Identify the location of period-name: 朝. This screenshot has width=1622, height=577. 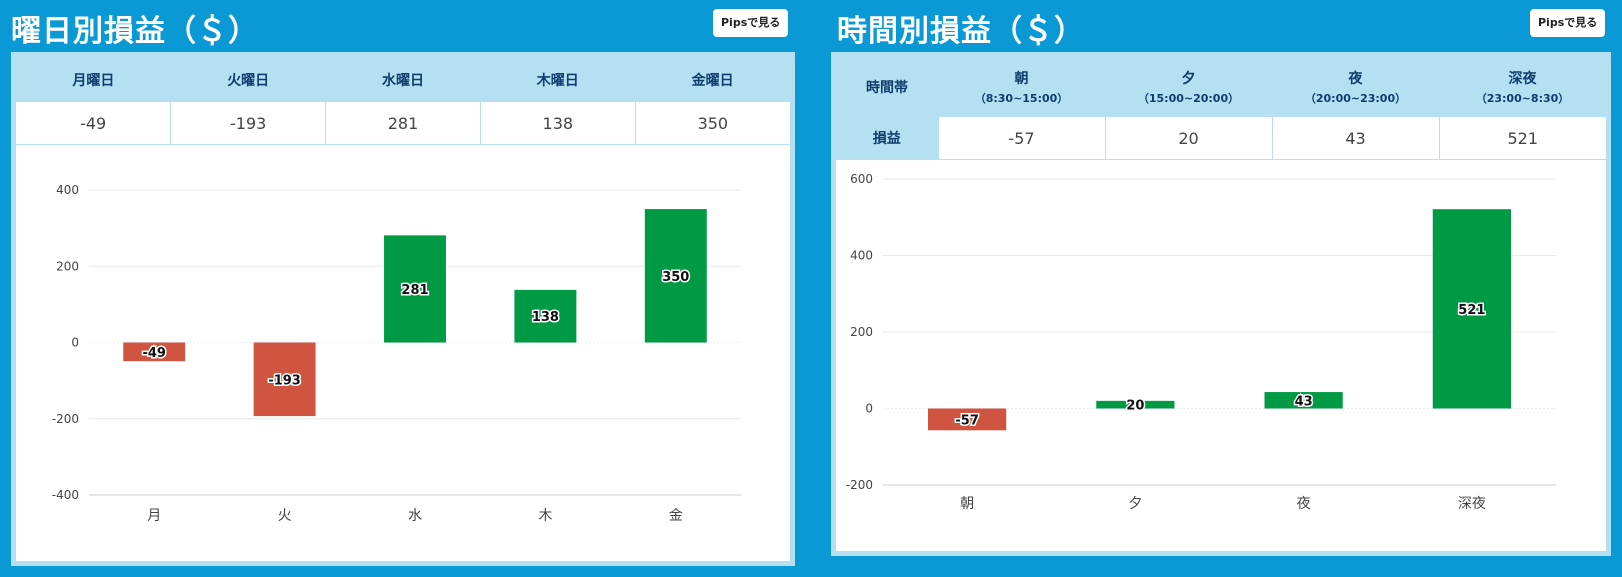
(1021, 79).